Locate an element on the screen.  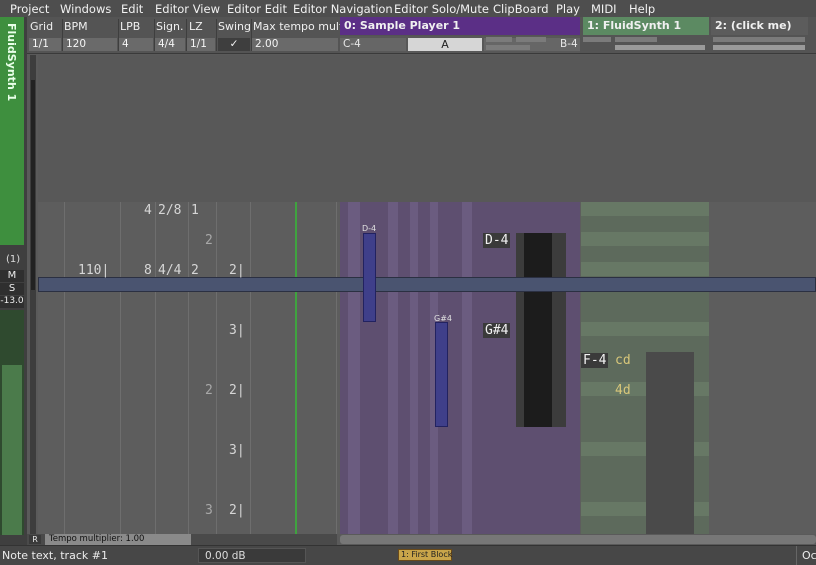
menu-help: Help is located at coordinates (642, 9).